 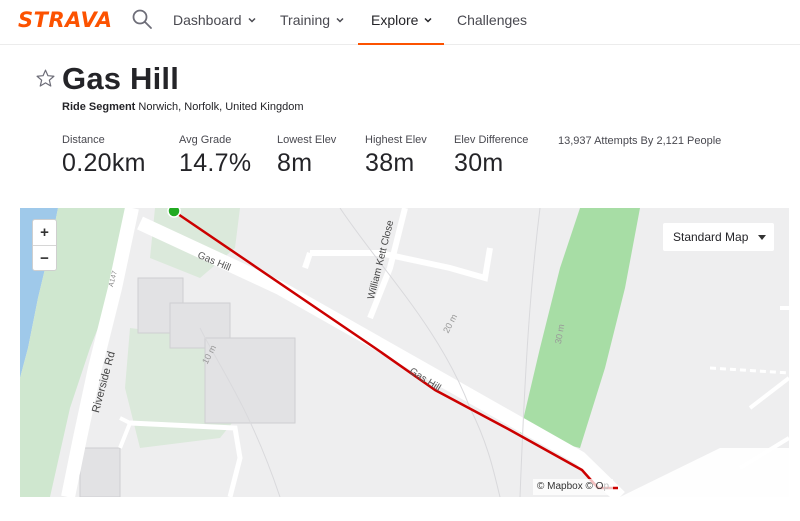 I want to click on stat-value: 38m, so click(x=390, y=163).